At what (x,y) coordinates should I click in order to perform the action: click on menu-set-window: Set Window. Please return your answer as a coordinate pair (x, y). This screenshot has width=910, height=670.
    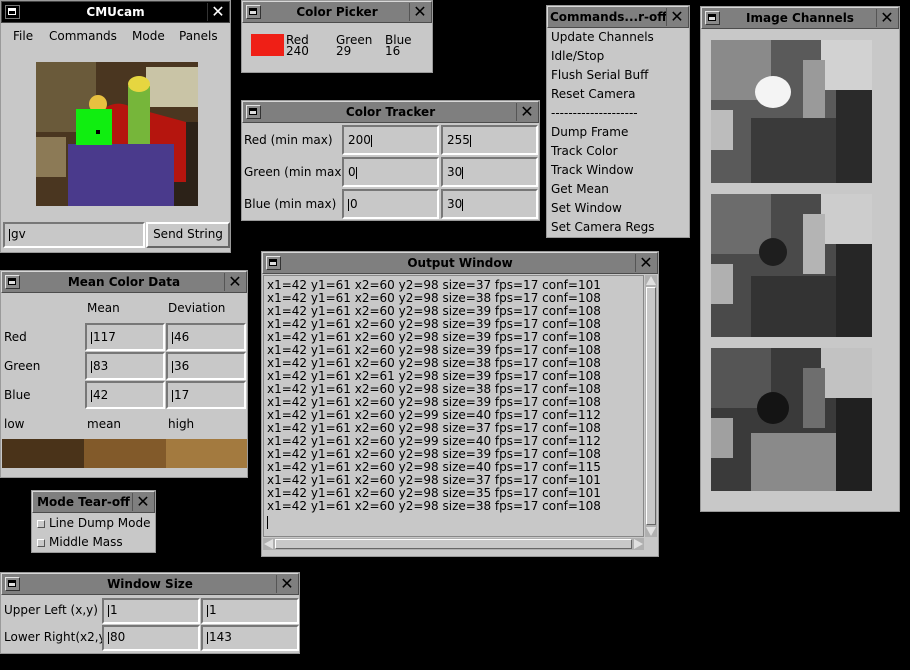
    Looking at the image, I should click on (586, 208).